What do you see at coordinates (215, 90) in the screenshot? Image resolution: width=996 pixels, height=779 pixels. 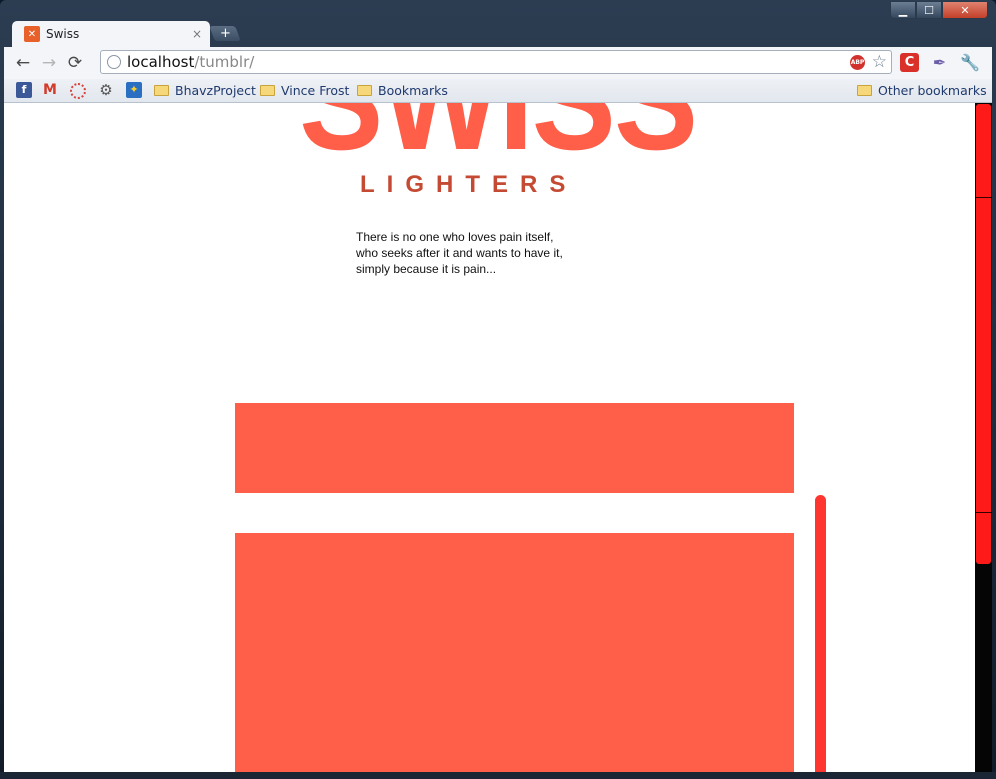 I see `bookmark-folder-label: BhavzProject` at bounding box center [215, 90].